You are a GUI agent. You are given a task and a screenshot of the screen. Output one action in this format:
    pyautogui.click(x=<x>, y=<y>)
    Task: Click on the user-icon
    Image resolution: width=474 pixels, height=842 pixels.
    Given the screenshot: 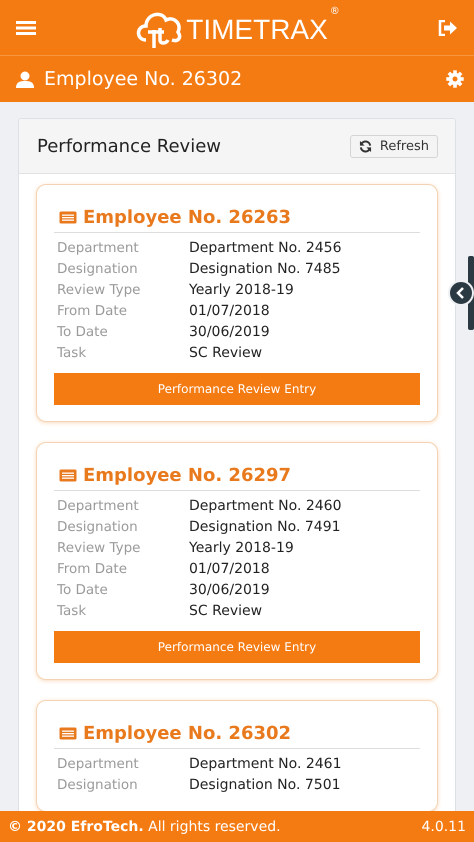 What is the action you would take?
    pyautogui.click(x=25, y=79)
    